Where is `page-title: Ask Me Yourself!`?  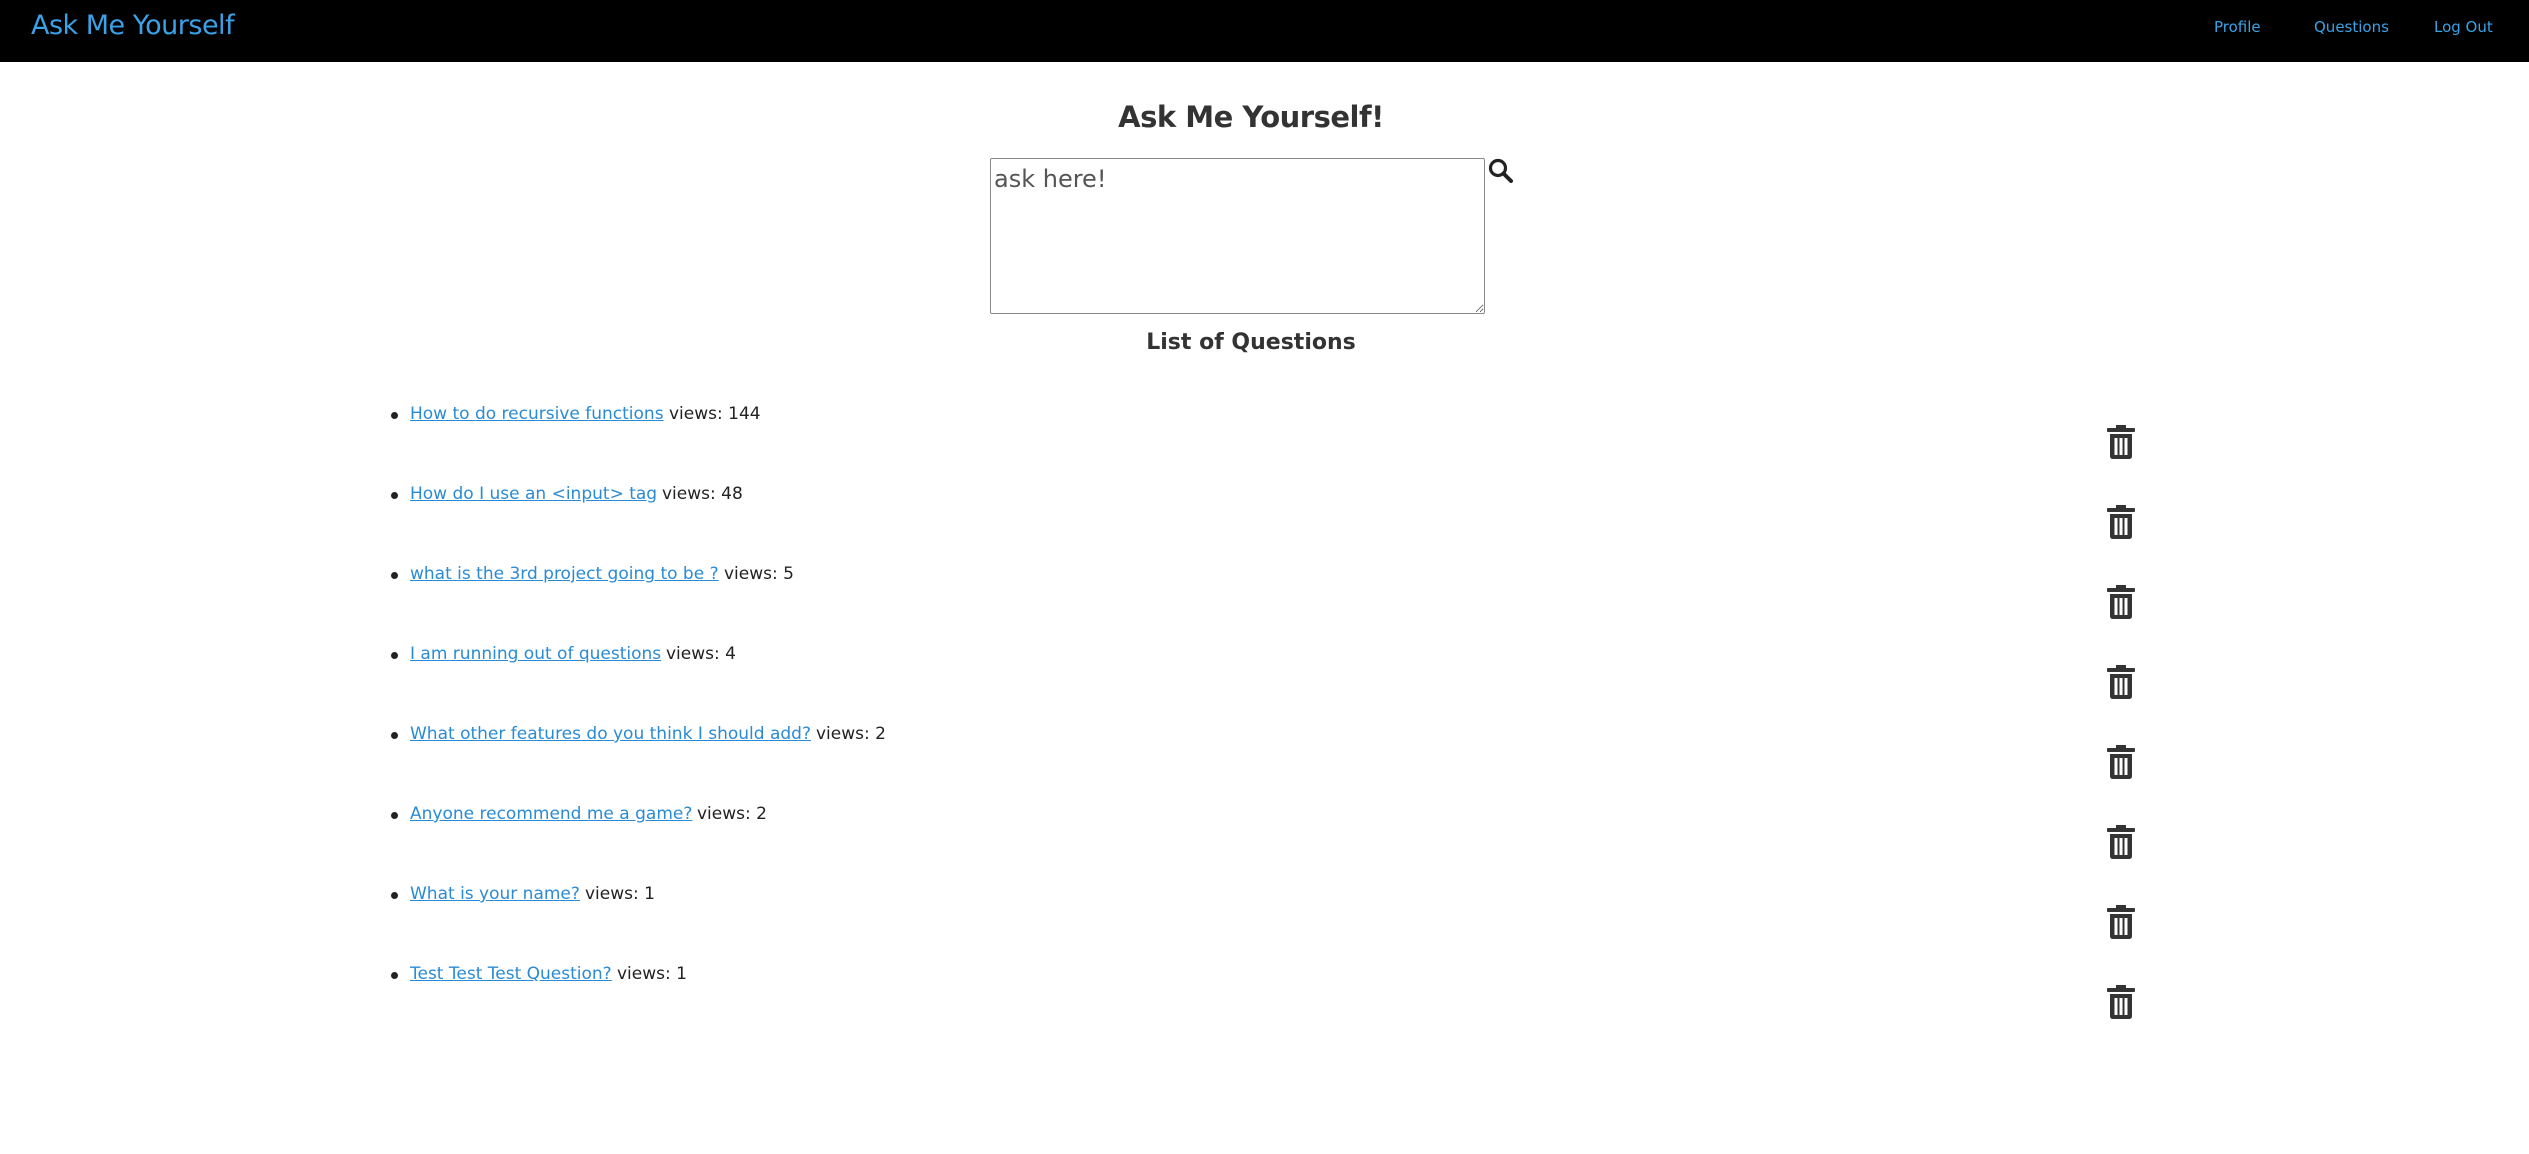
page-title: Ask Me Yourself! is located at coordinates (1251, 117).